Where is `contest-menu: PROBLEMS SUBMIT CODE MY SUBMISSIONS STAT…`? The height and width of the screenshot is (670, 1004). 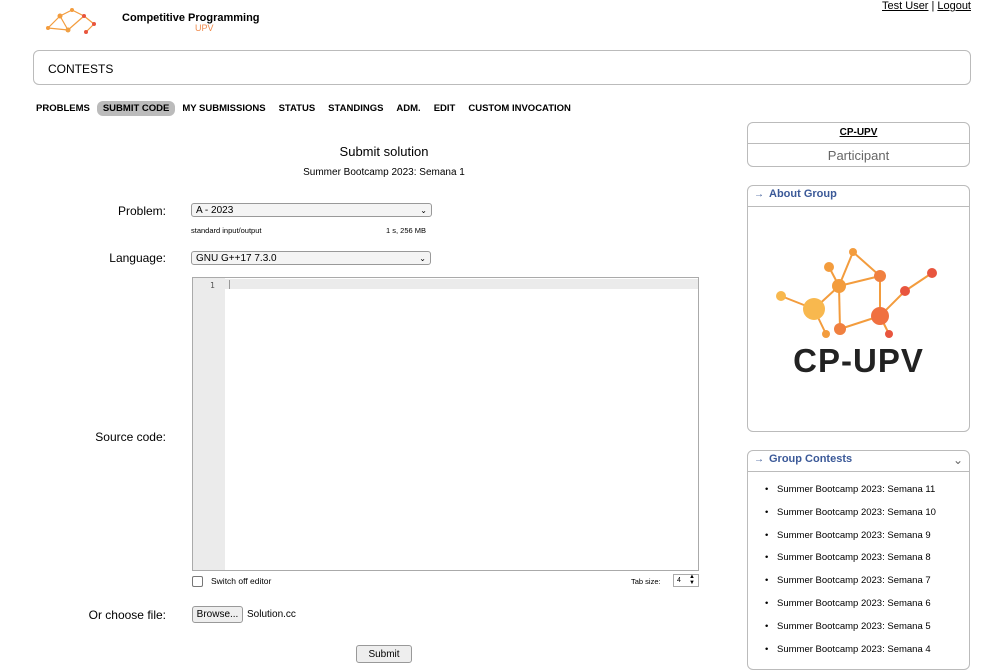 contest-menu: PROBLEMS SUBMIT CODE MY SUBMISSIONS STAT… is located at coordinates (304, 108).